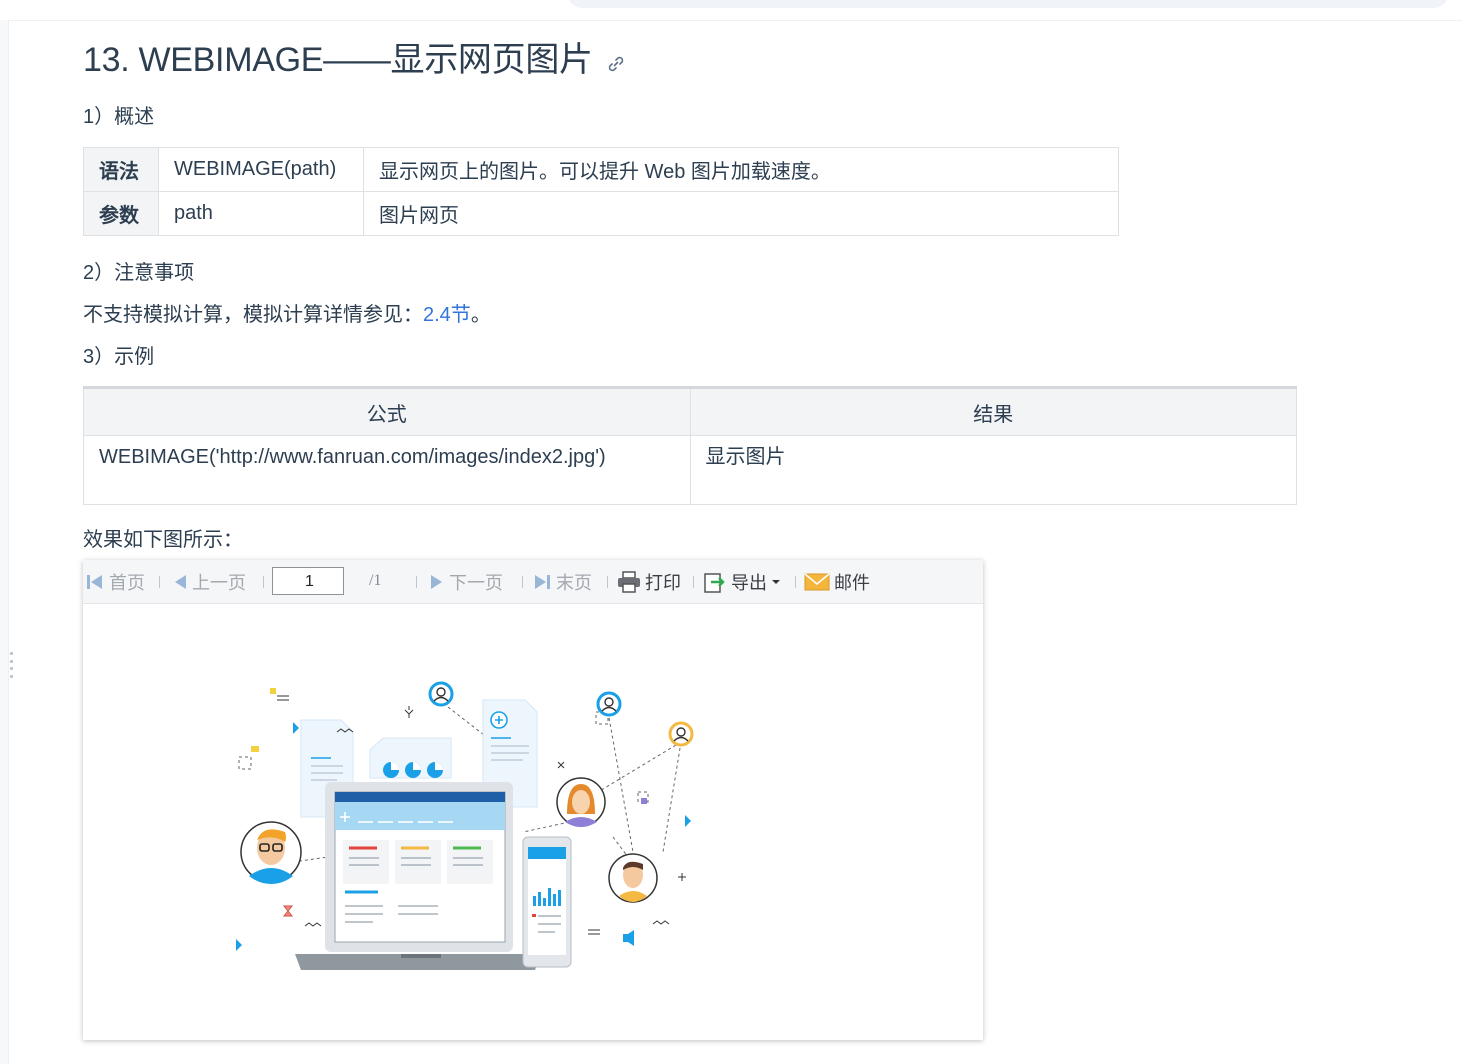 Image resolution: width=1462 pixels, height=1064 pixels. What do you see at coordinates (616, 62) in the screenshot?
I see `anchor-link-icon` at bounding box center [616, 62].